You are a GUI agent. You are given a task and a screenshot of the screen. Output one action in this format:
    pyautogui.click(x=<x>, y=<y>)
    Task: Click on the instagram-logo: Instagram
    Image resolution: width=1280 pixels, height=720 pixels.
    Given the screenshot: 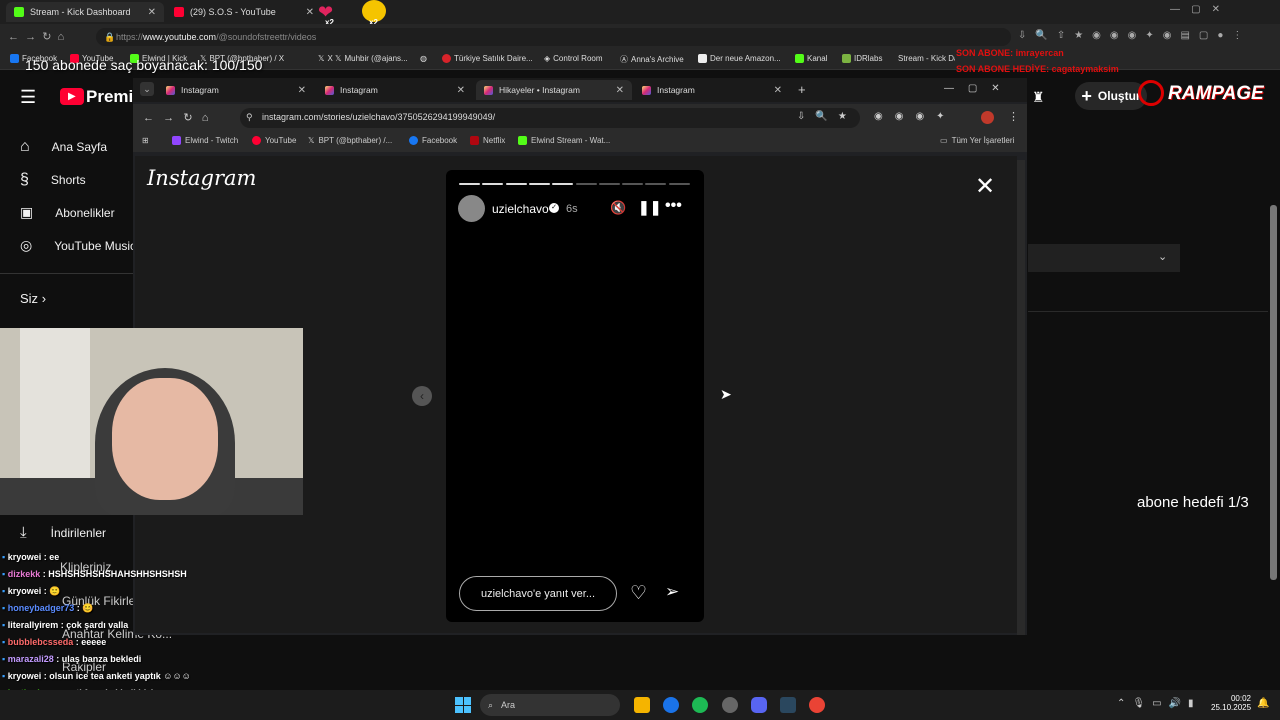 What is the action you would take?
    pyautogui.click(x=201, y=178)
    